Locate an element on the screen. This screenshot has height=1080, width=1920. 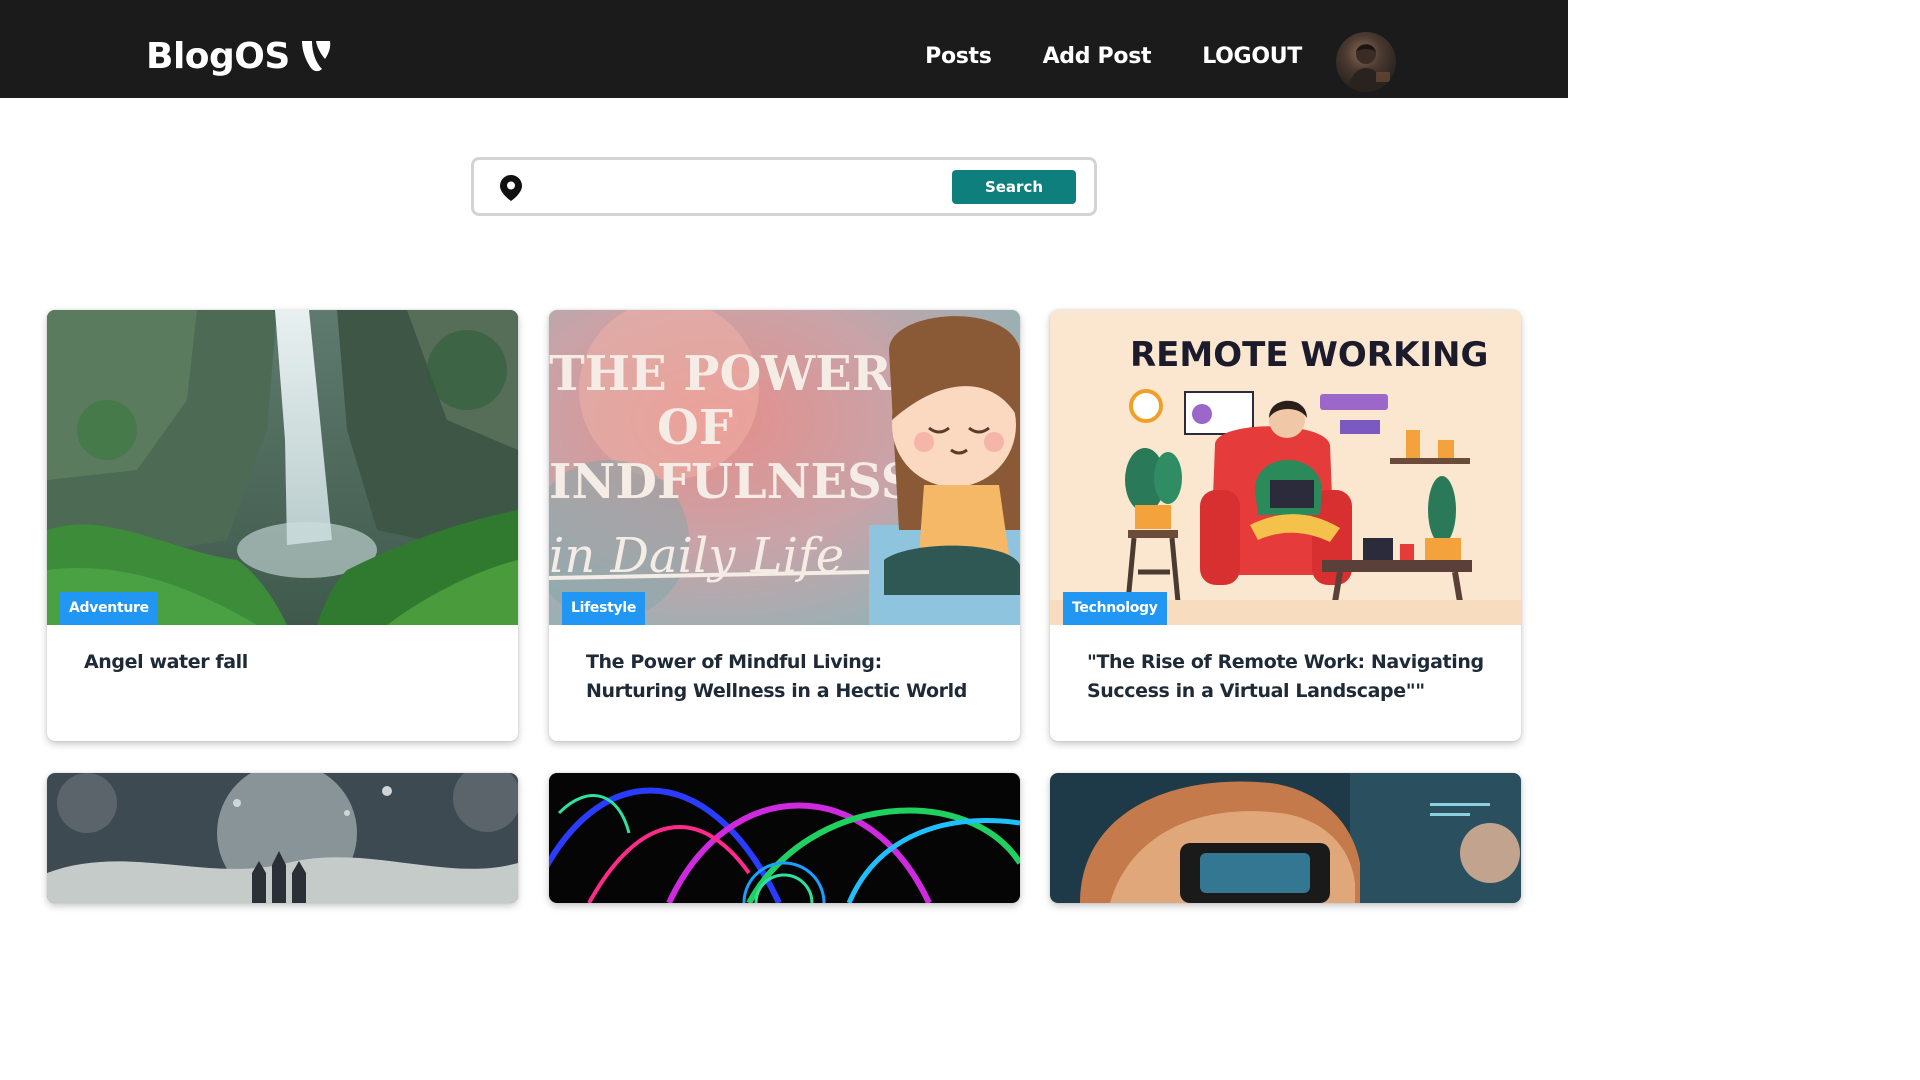
user-avatar is located at coordinates (1366, 62).